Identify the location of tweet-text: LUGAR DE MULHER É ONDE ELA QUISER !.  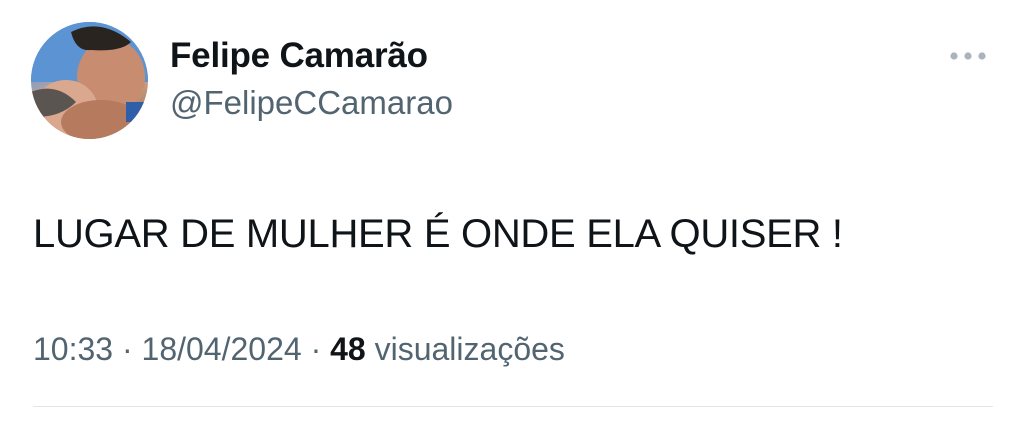
(438, 234).